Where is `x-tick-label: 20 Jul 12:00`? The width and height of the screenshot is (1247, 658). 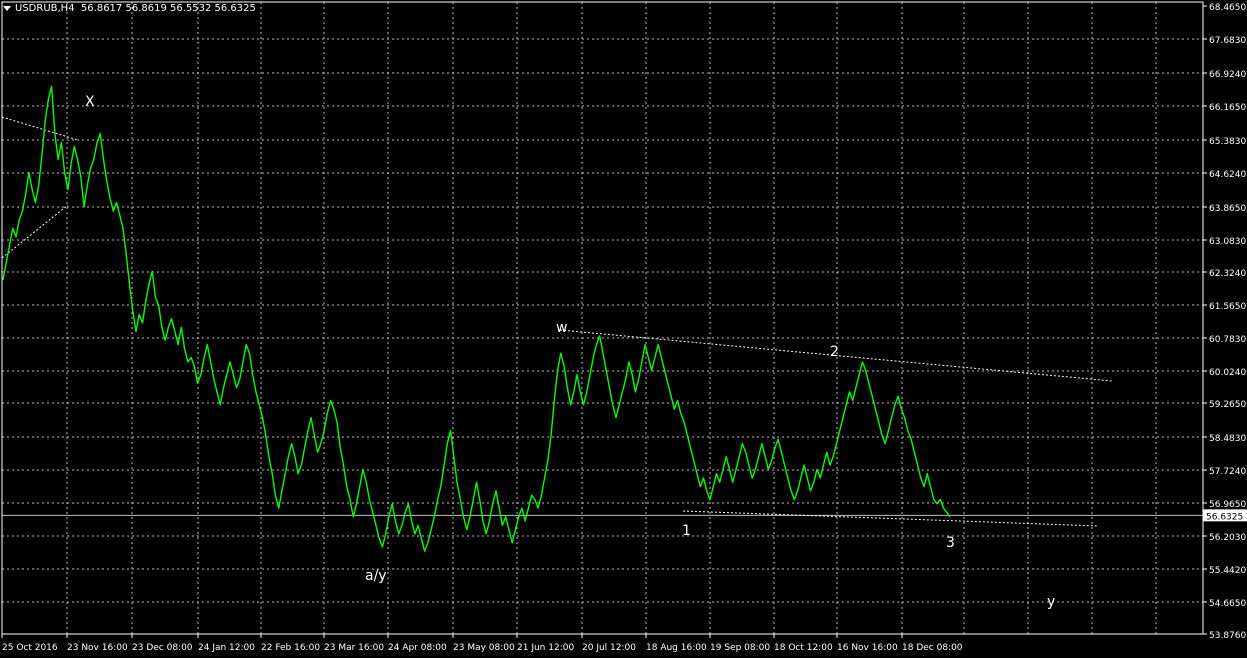 x-tick-label: 20 Jul 12:00 is located at coordinates (609, 648).